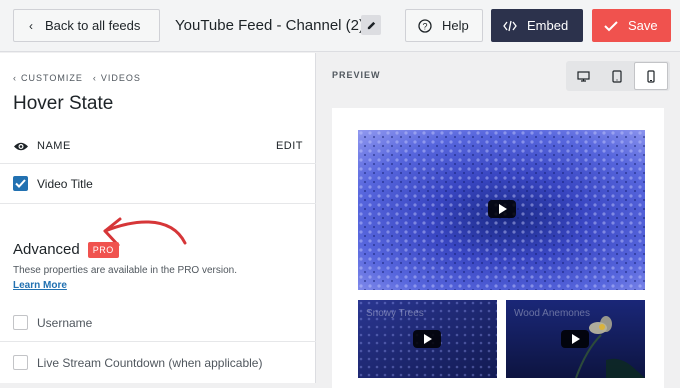  What do you see at coordinates (65, 183) in the screenshot?
I see `video-title-label: Video Title` at bounding box center [65, 183].